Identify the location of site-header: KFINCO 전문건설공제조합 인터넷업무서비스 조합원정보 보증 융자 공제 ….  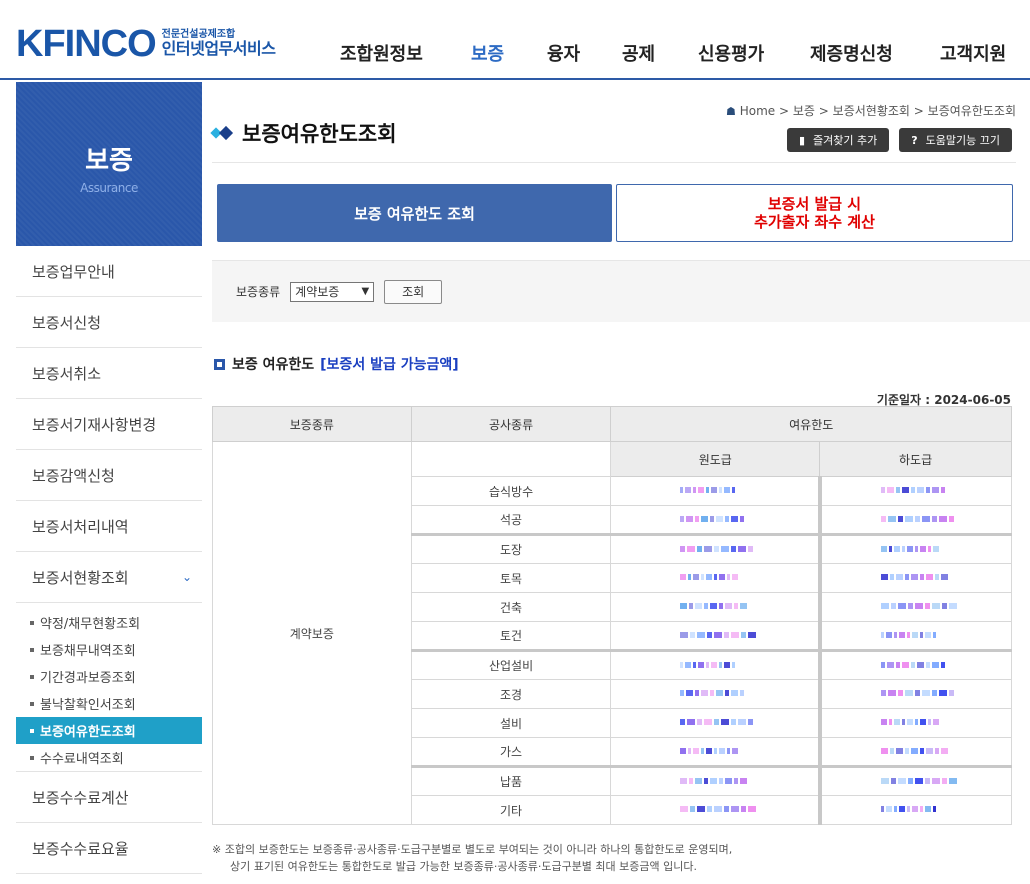
(515, 40).